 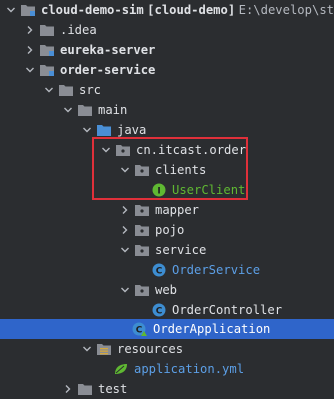 I want to click on tree-row-ordercontroller: C OrderController, so click(x=167, y=310).